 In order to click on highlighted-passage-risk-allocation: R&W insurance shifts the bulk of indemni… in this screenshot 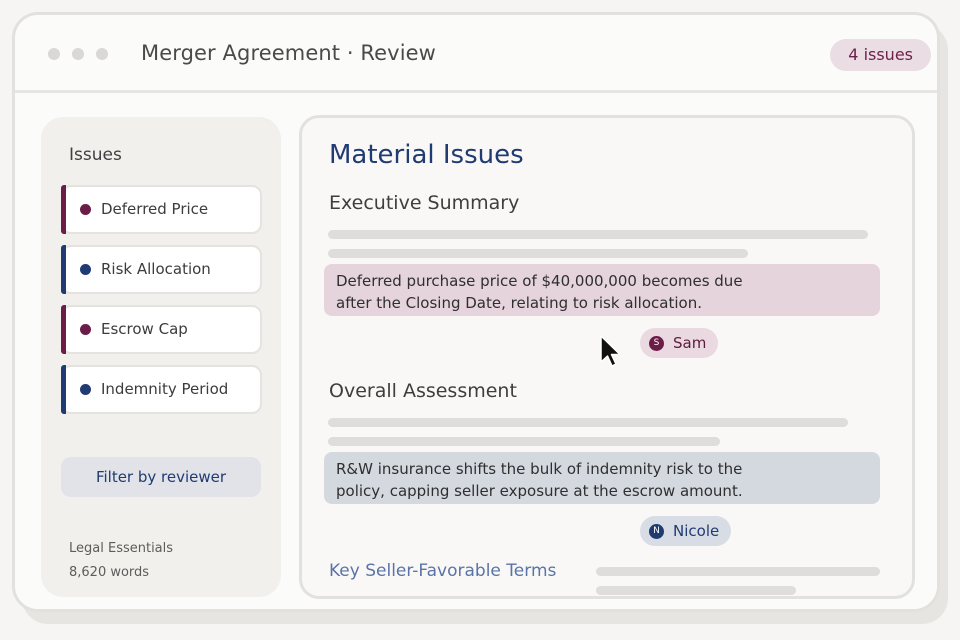, I will do `click(602, 478)`.